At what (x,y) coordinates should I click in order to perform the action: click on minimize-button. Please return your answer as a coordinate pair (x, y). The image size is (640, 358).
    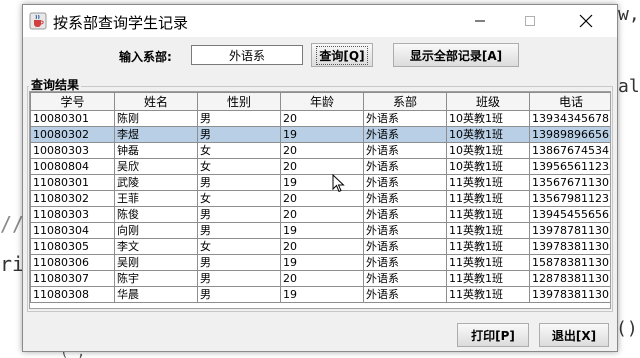
    Looking at the image, I should click on (480, 21).